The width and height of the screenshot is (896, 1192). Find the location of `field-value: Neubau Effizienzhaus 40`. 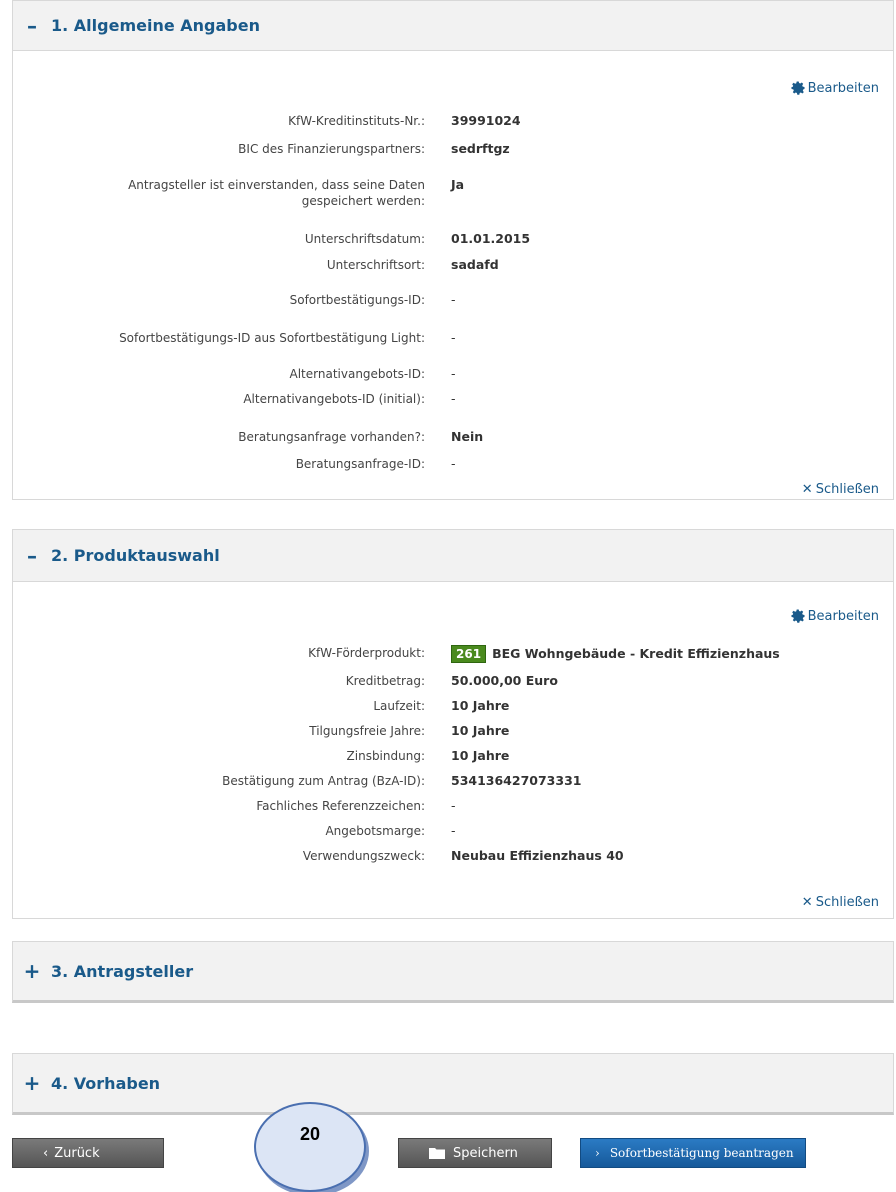

field-value: Neubau Effizienzhaus 40 is located at coordinates (537, 855).